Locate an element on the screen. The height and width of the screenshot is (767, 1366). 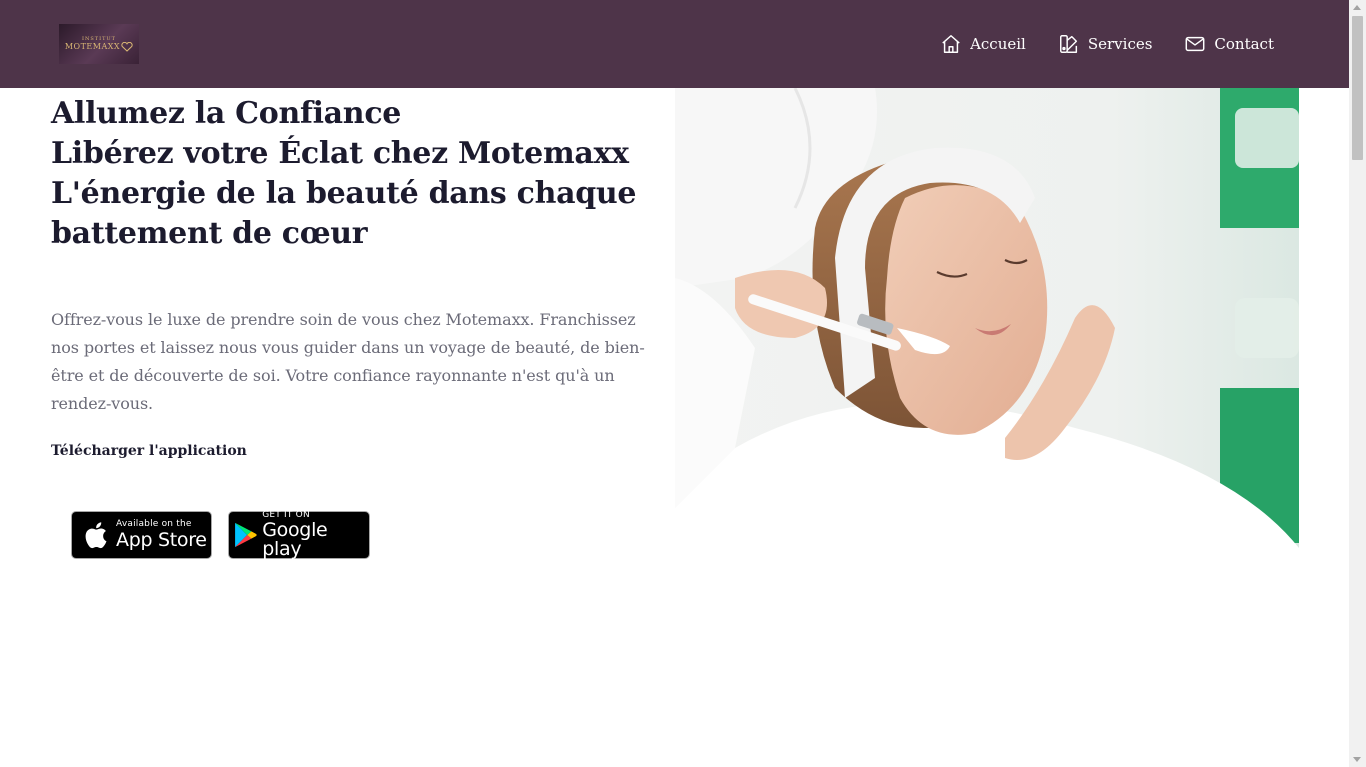
home-icon is located at coordinates (951, 44).